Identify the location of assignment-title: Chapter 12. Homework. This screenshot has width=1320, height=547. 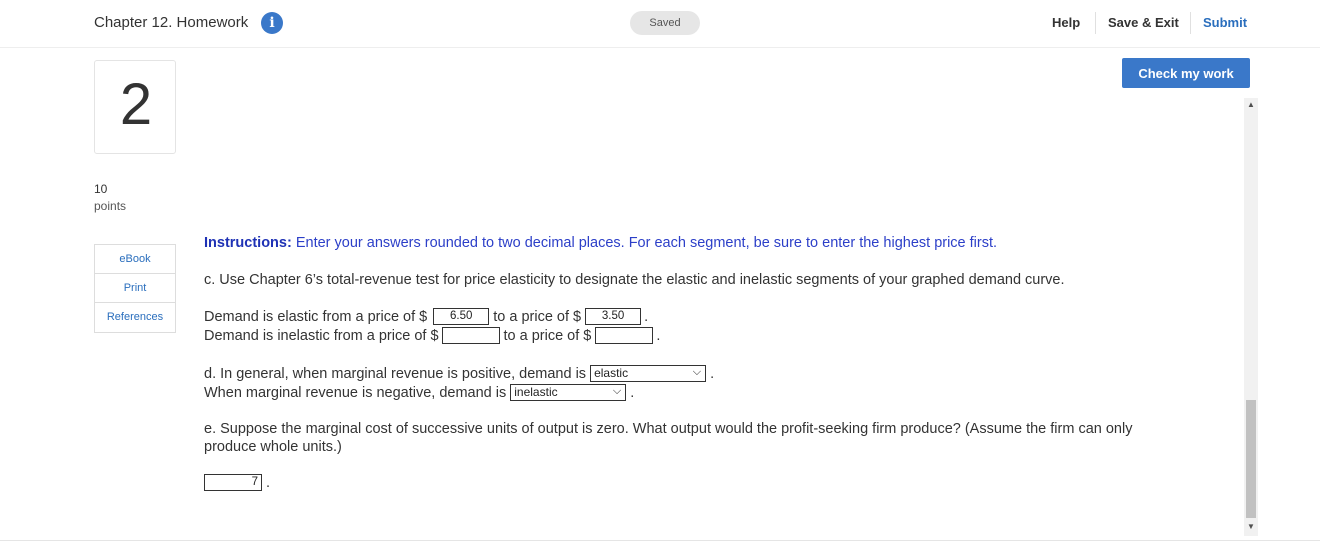
(171, 22).